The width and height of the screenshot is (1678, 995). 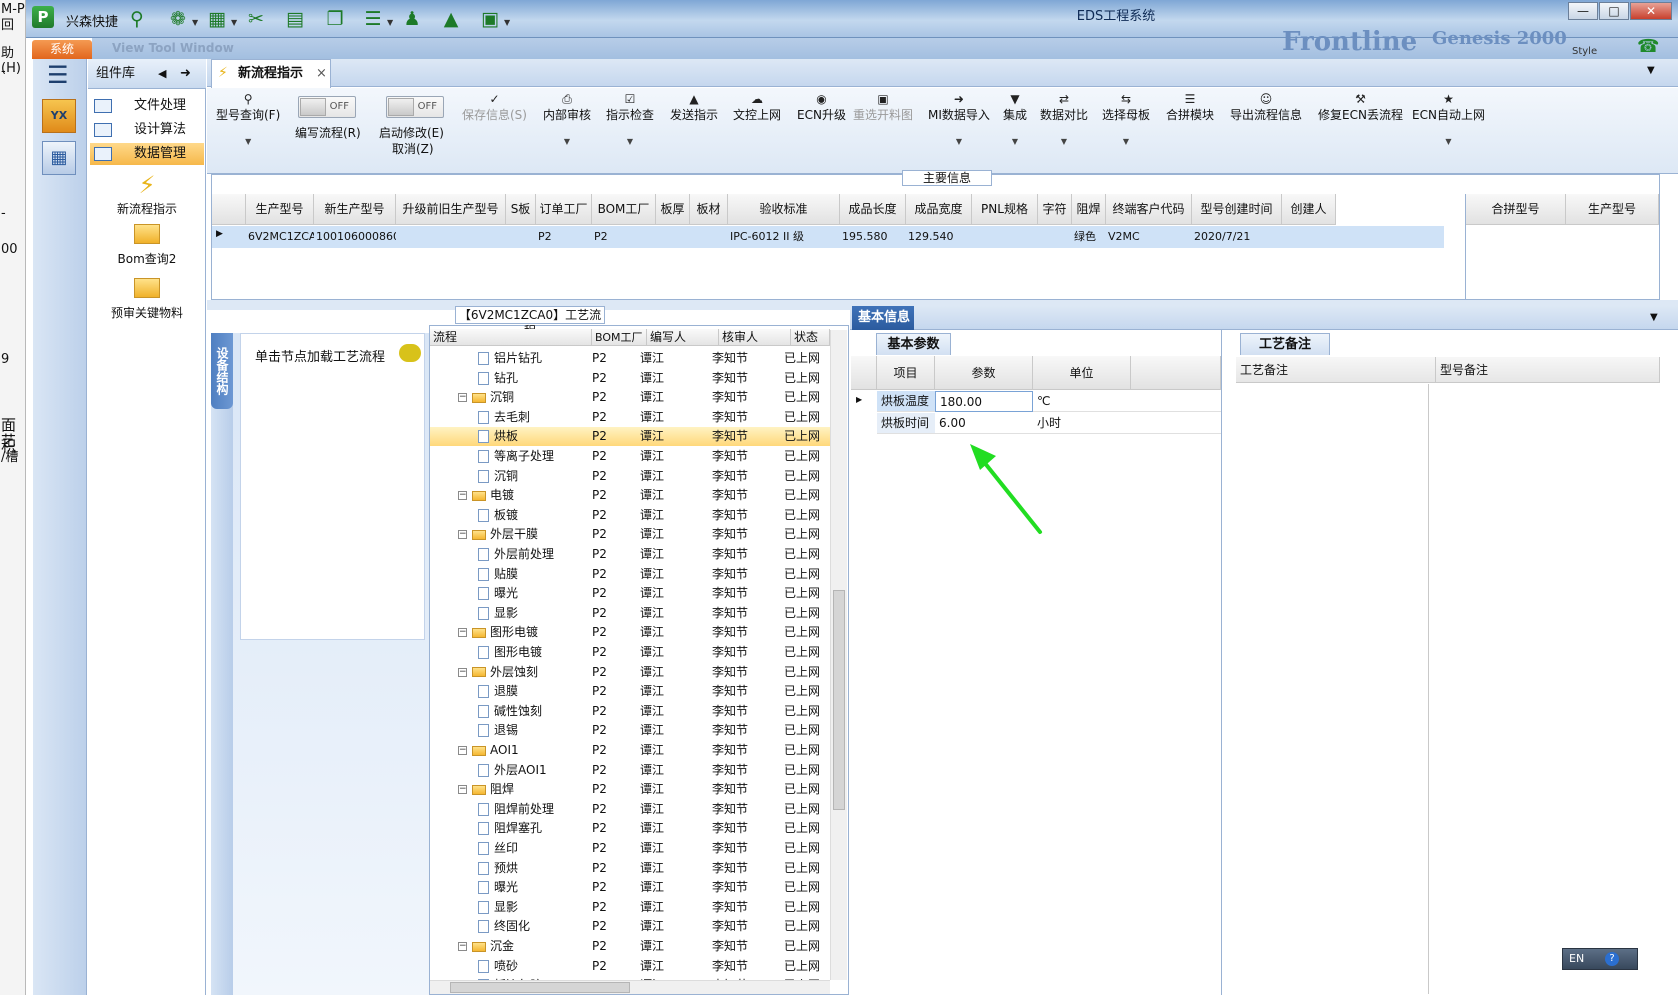 What do you see at coordinates (58, 75) in the screenshot?
I see `menu-icon: ☰` at bounding box center [58, 75].